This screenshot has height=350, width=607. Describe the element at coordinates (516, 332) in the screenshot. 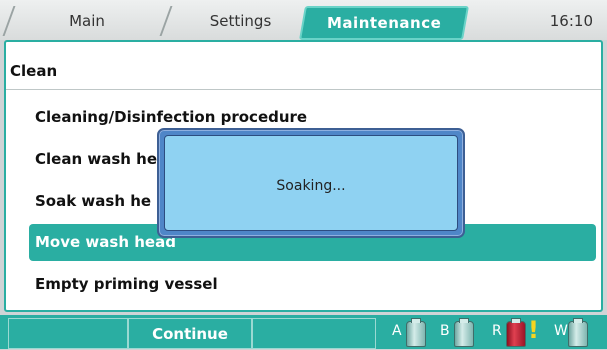

I see `bottle-r-icon` at that location.